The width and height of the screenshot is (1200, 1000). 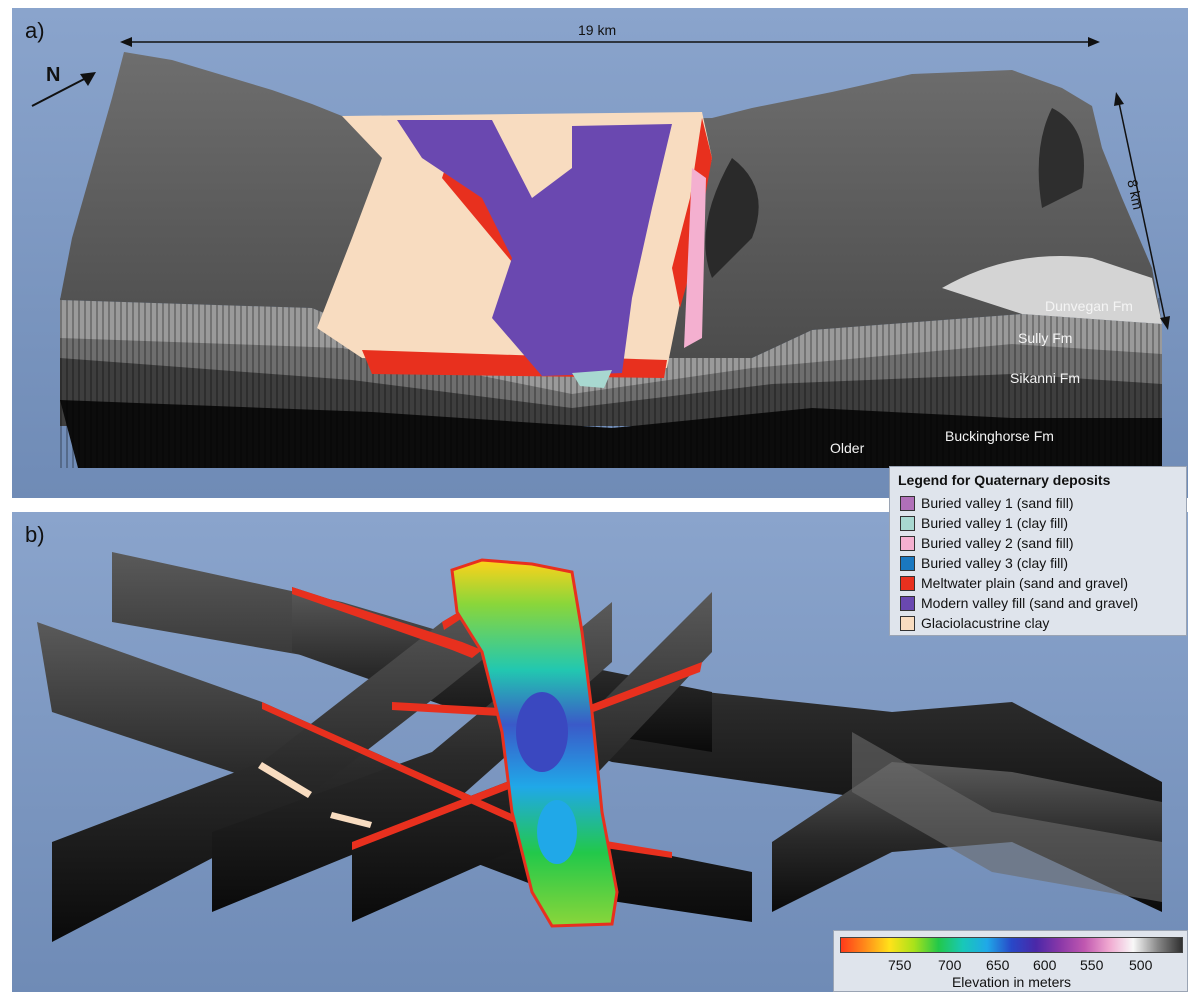 What do you see at coordinates (53, 75) in the screenshot?
I see `north-label: N` at bounding box center [53, 75].